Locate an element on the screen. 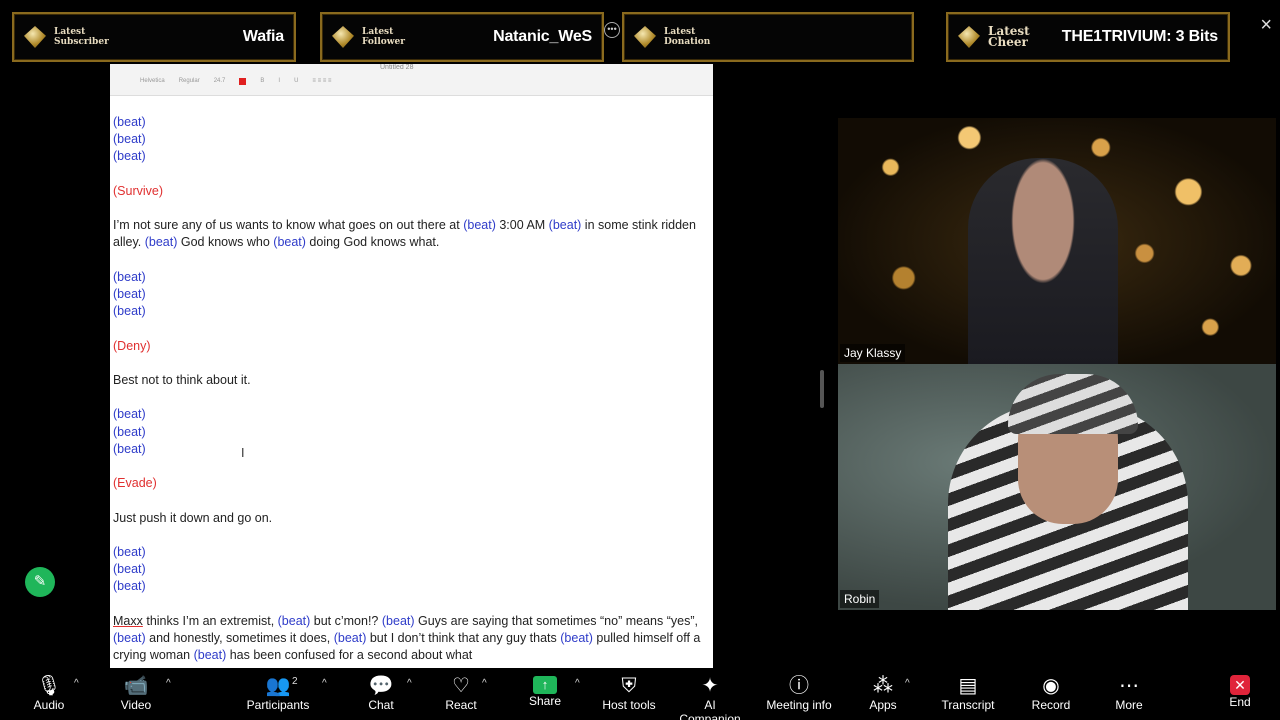  share-options-chevron-icon: ^ is located at coordinates (577, 683).